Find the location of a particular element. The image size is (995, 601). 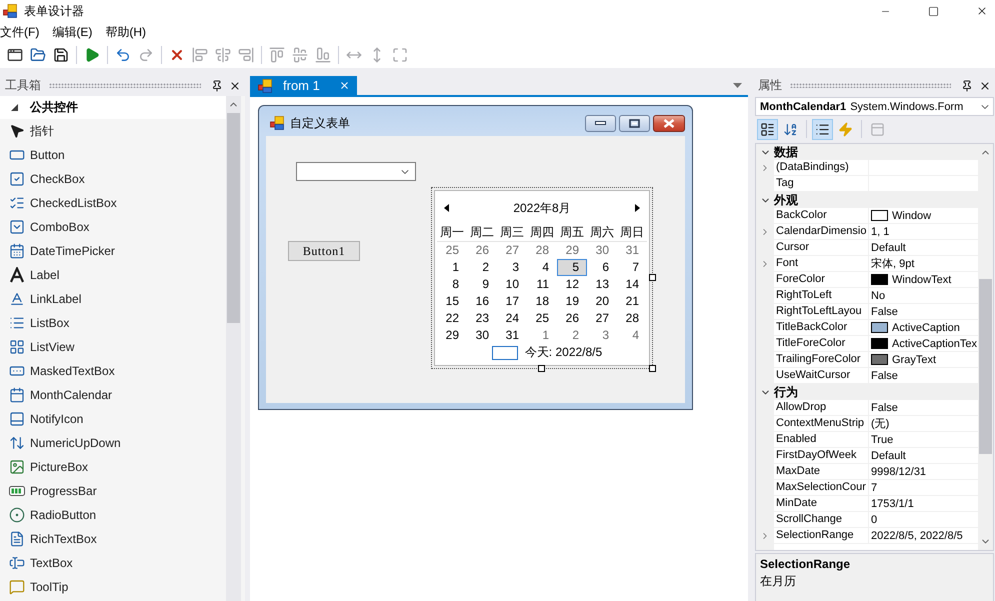

toolbox-item: NumericUpDown is located at coordinates (113, 443).